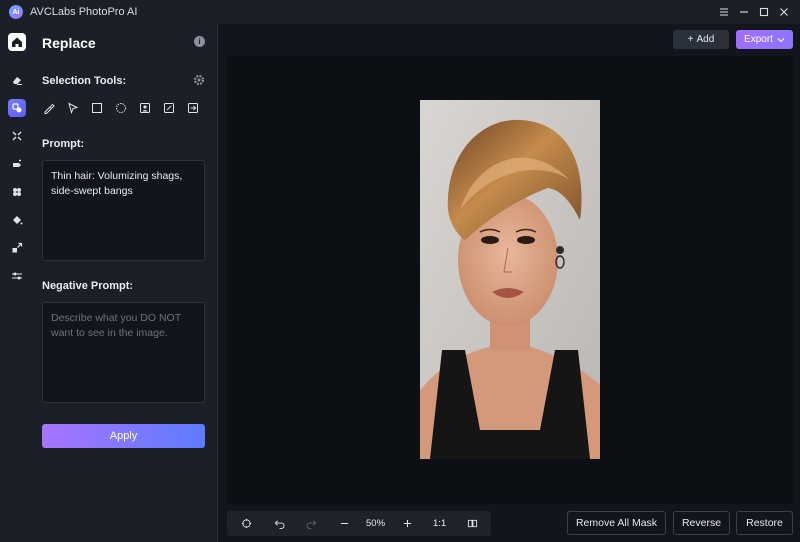 Image resolution: width=800 pixels, height=542 pixels. What do you see at coordinates (616, 523) in the screenshot?
I see `remove-all-mask-button: Remove All Mask` at bounding box center [616, 523].